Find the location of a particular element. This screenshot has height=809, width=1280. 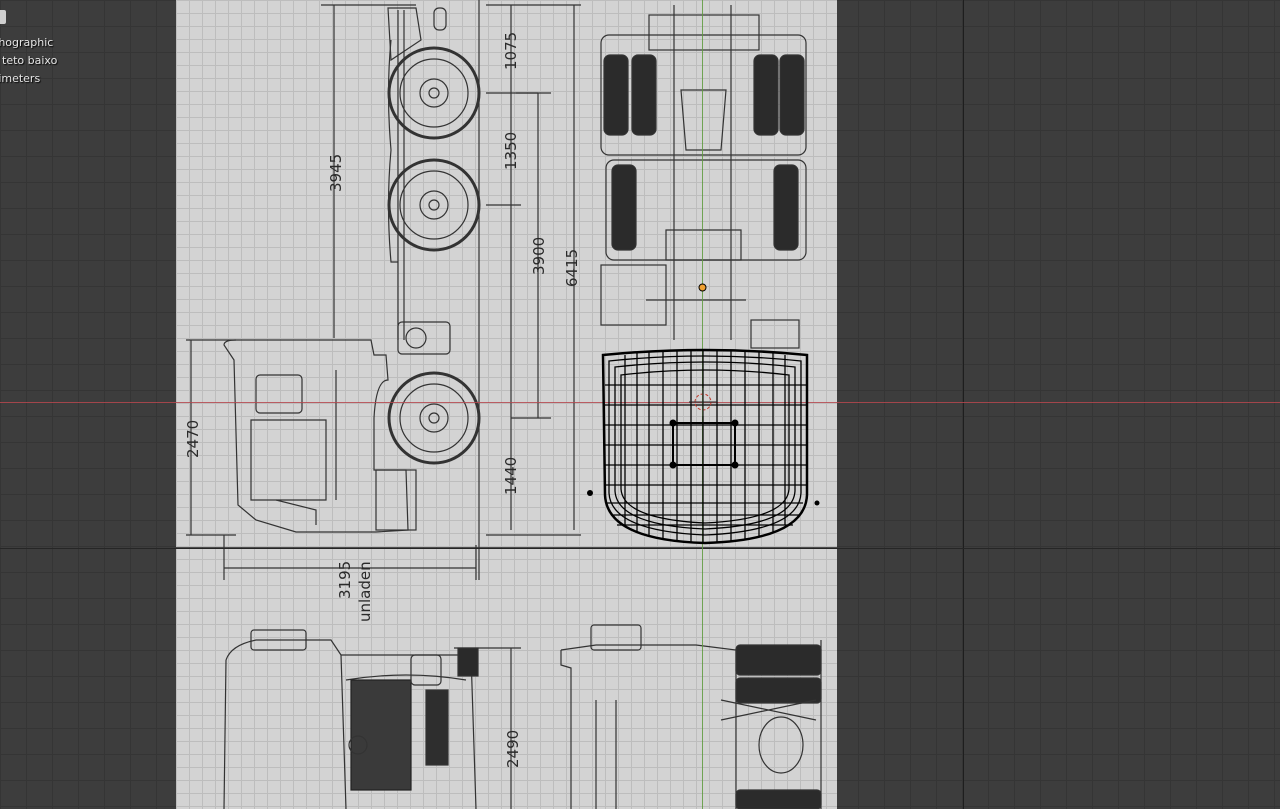

dim-2470: 2470 is located at coordinates (193, 439).